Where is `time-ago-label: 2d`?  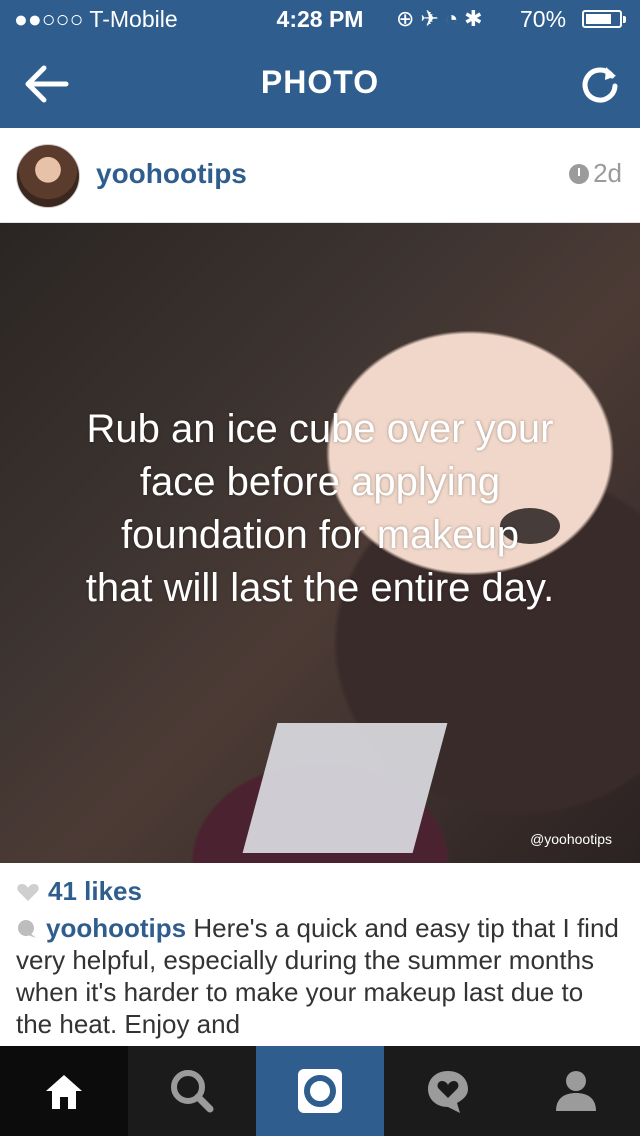 time-ago-label: 2d is located at coordinates (607, 173).